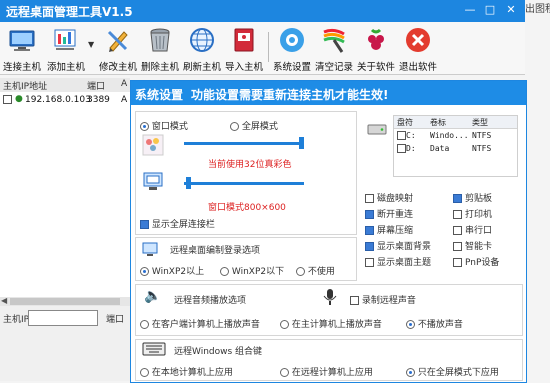  What do you see at coordinates (511, 10) in the screenshot?
I see `close-icon: ✕` at bounding box center [511, 10].